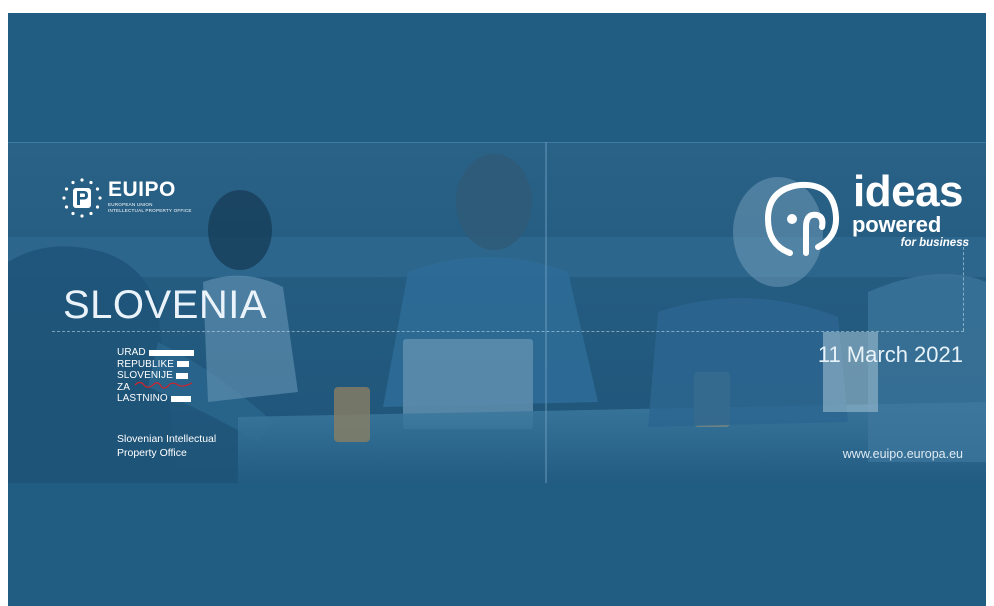 Image resolution: width=994 pixels, height=606 pixels. I want to click on for-business-tagline: for business, so click(934, 243).